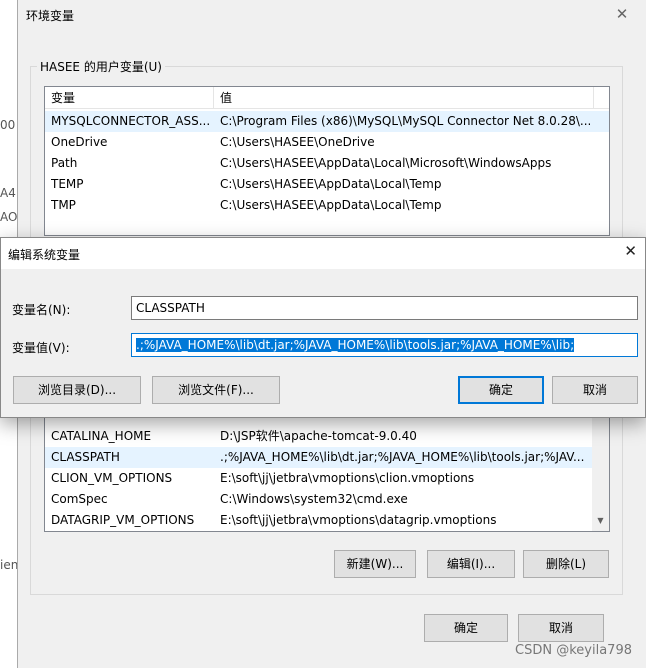 The image size is (646, 668). What do you see at coordinates (79, 142) in the screenshot?
I see `variable-name: OneDrive` at bounding box center [79, 142].